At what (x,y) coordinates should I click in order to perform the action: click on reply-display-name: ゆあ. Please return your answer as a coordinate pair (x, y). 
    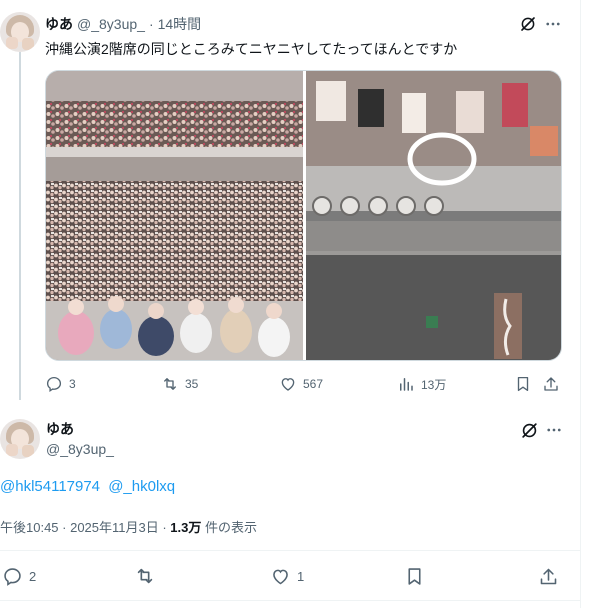
    Looking at the image, I should click on (60, 429).